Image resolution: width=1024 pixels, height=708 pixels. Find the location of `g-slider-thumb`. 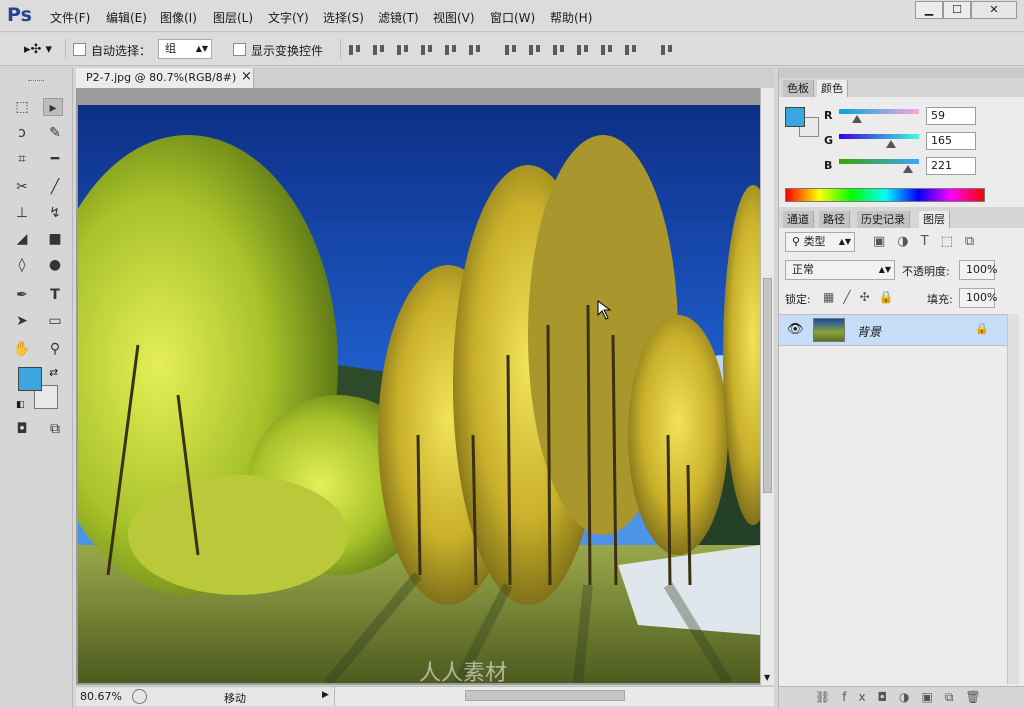

g-slider-thumb is located at coordinates (891, 144).